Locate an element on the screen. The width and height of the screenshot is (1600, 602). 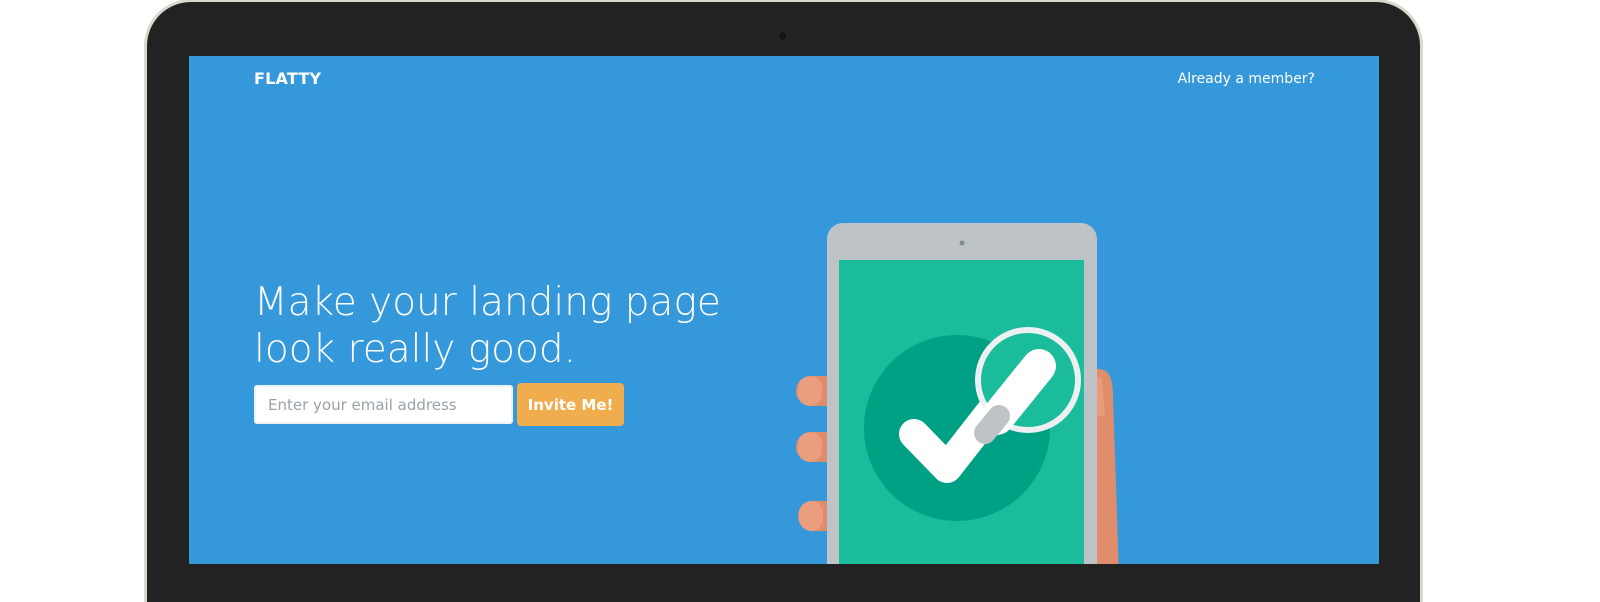
brand-logo: FLATTY is located at coordinates (287, 78).